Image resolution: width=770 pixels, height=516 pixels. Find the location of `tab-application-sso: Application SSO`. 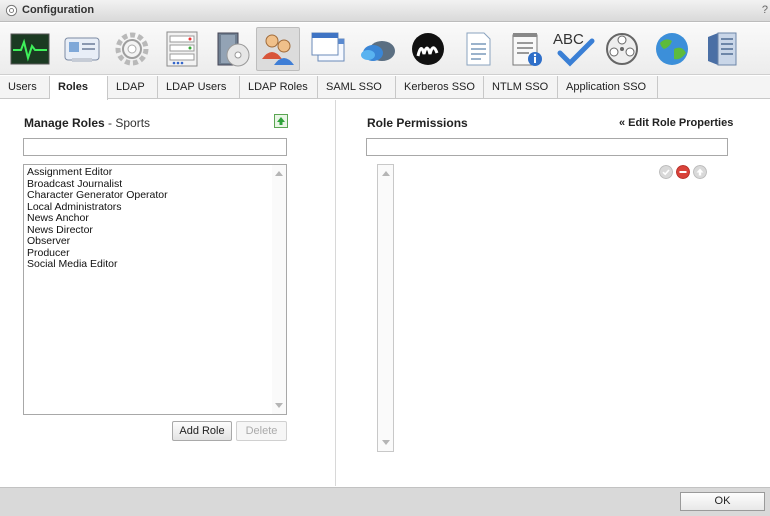

tab-application-sso: Application SSO is located at coordinates (608, 87).